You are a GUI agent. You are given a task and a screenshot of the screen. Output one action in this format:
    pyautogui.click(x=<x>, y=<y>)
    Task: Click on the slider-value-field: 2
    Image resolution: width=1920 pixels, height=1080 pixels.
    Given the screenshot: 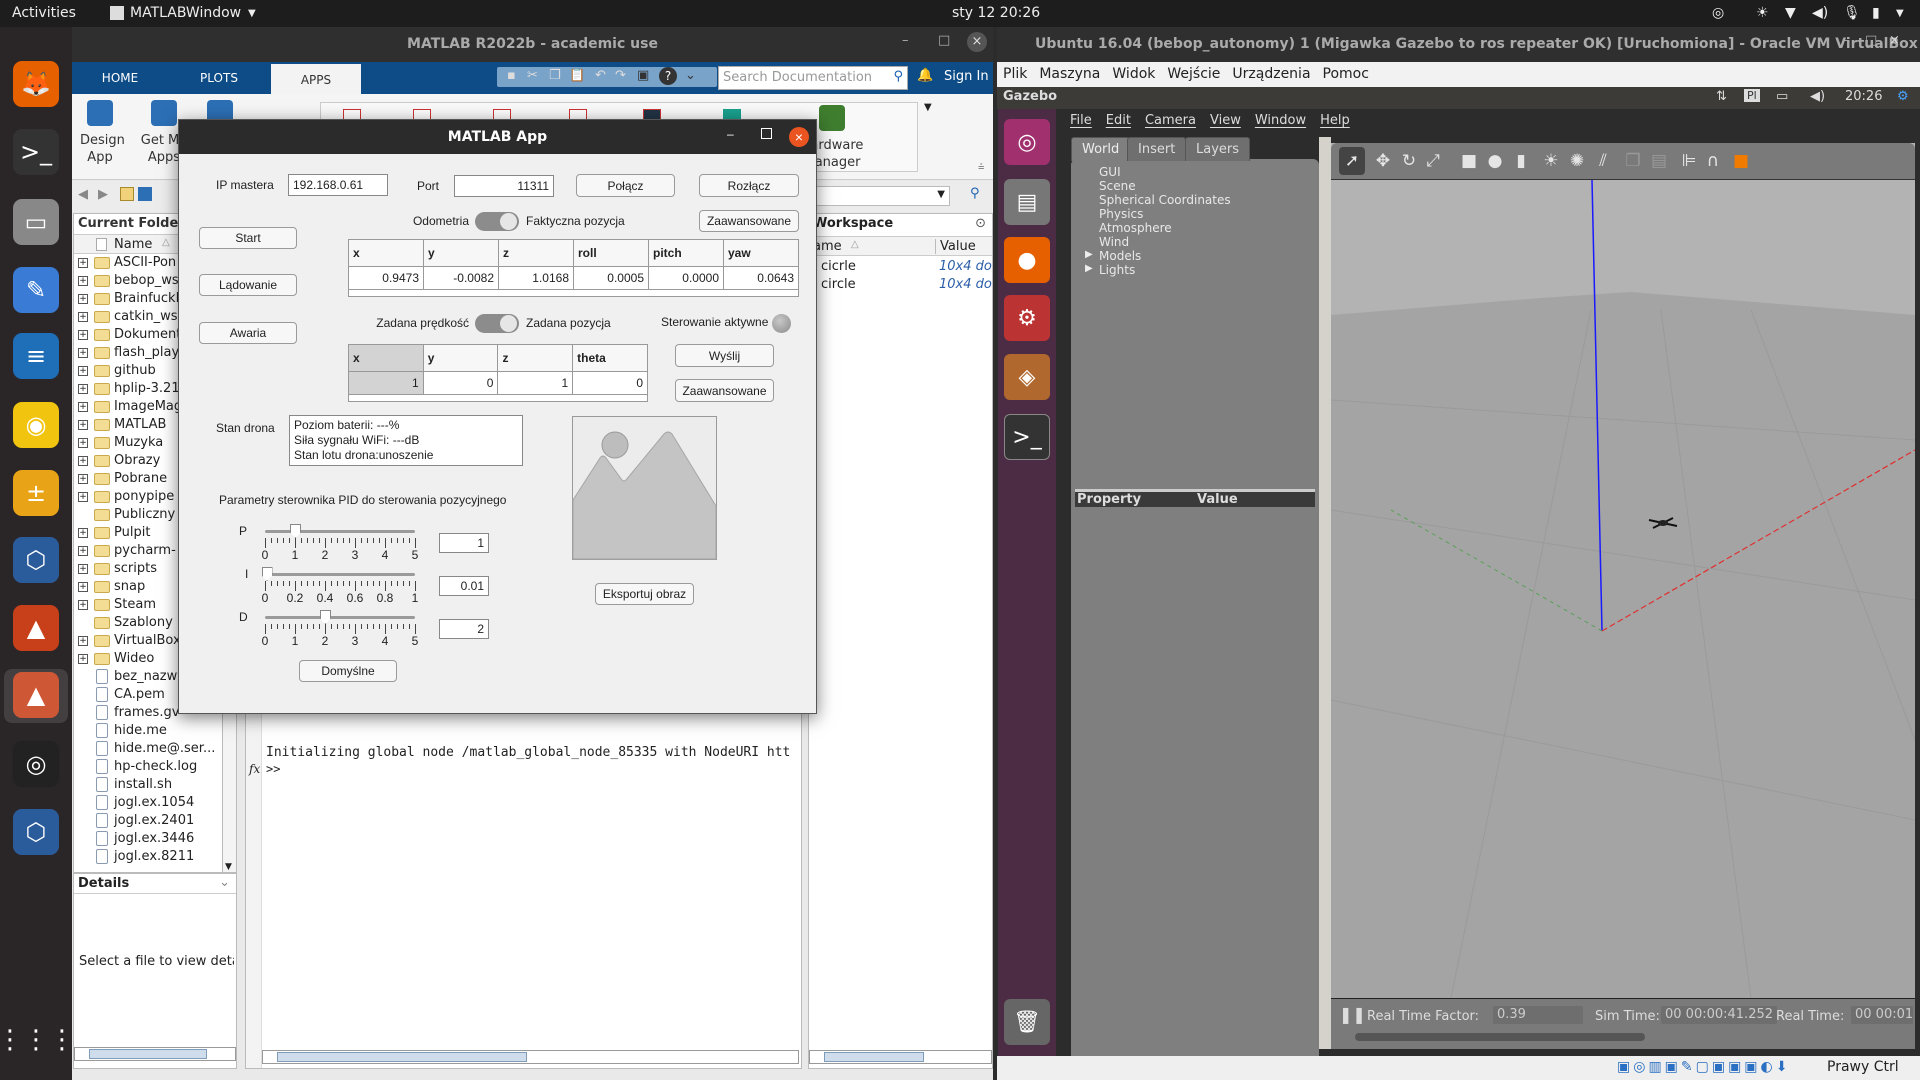 What is the action you would take?
    pyautogui.click(x=464, y=629)
    